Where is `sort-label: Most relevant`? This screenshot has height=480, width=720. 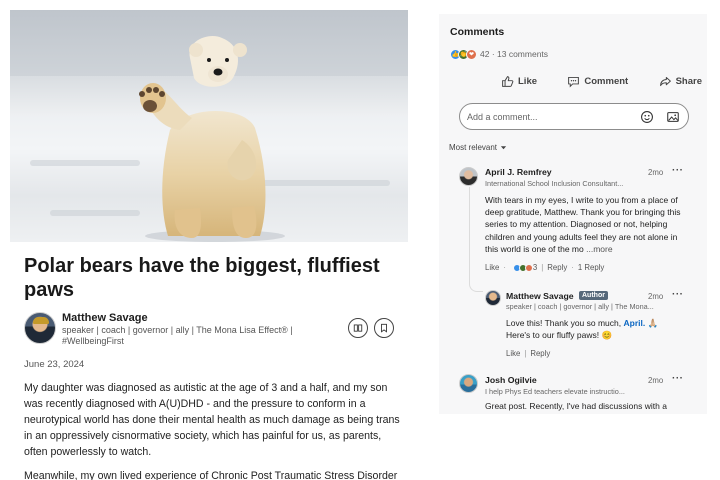
sort-label: Most relevant is located at coordinates (473, 147).